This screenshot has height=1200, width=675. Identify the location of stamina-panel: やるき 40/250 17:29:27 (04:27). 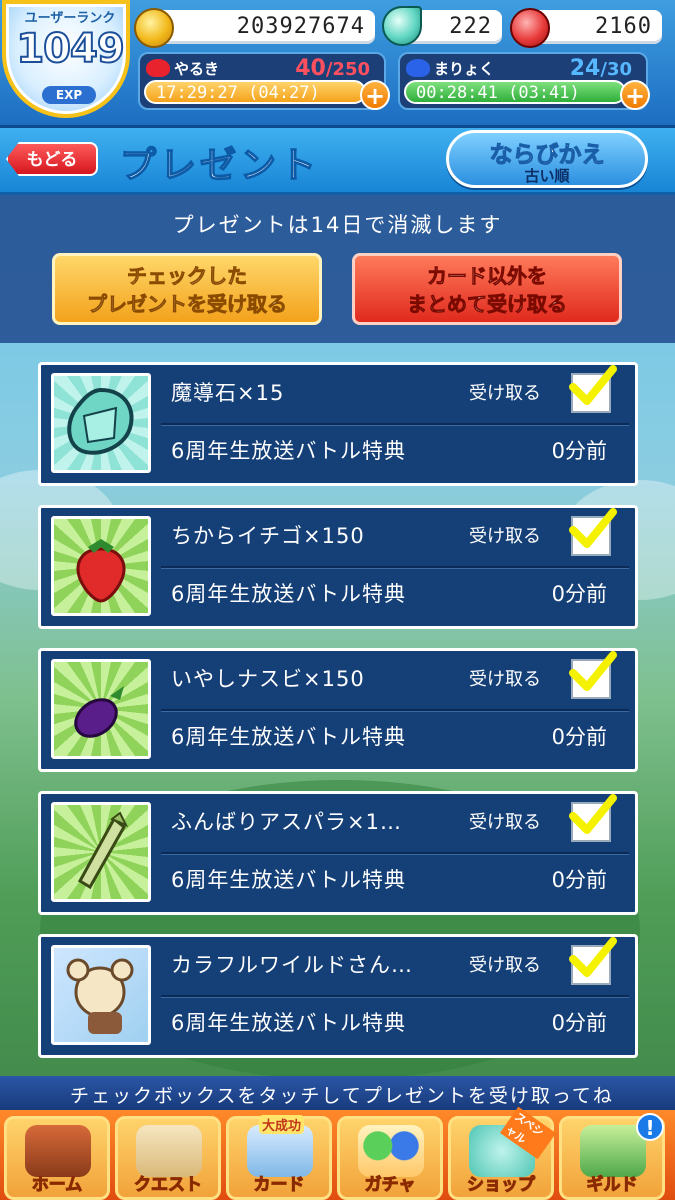
(262, 81).